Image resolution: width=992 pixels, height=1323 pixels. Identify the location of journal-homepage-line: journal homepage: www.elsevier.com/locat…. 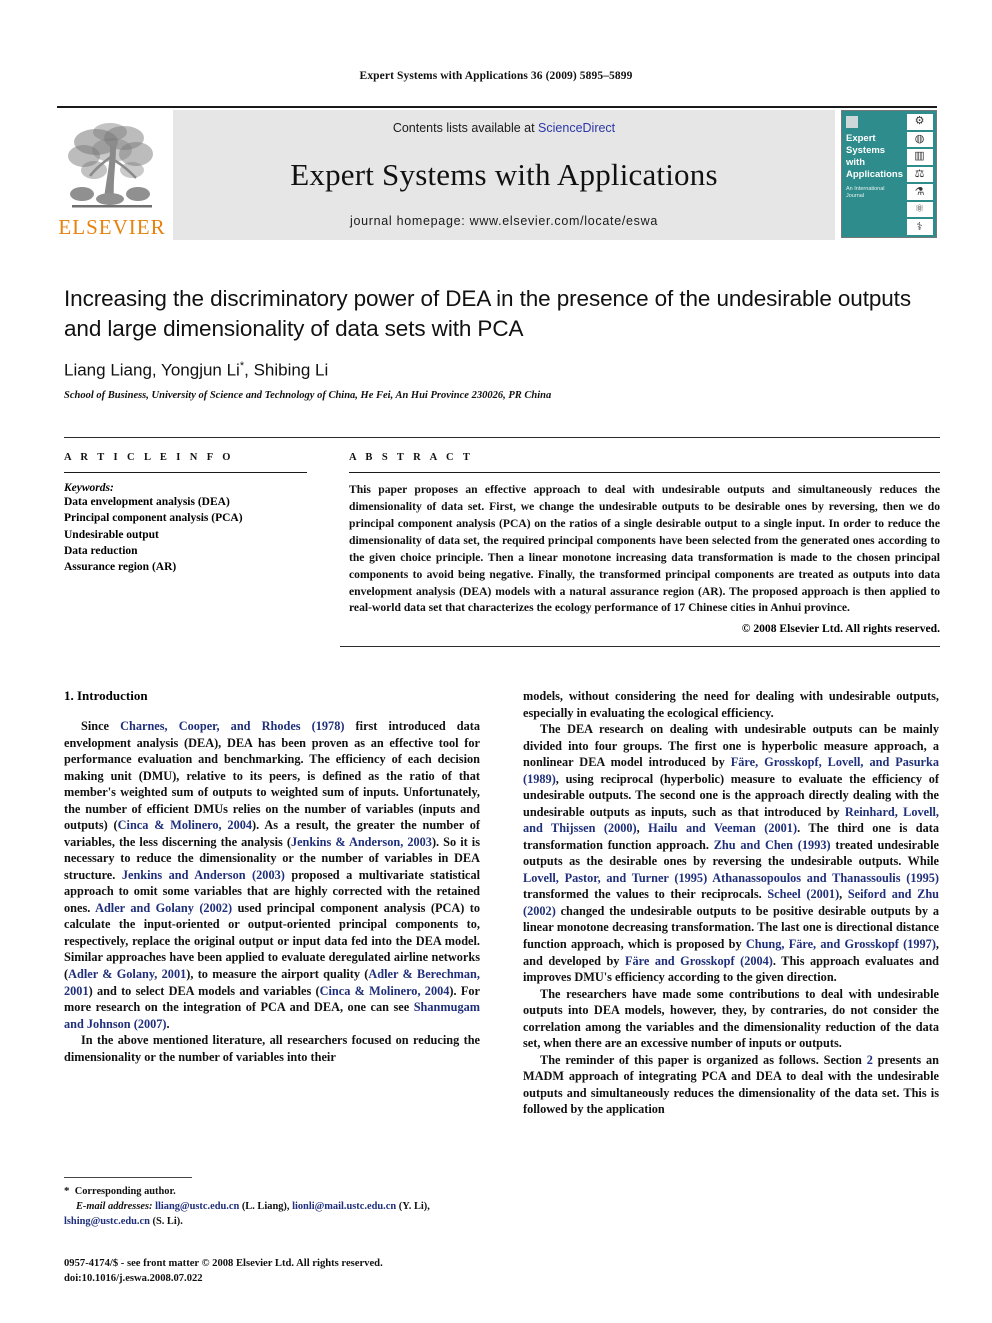
(504, 221).